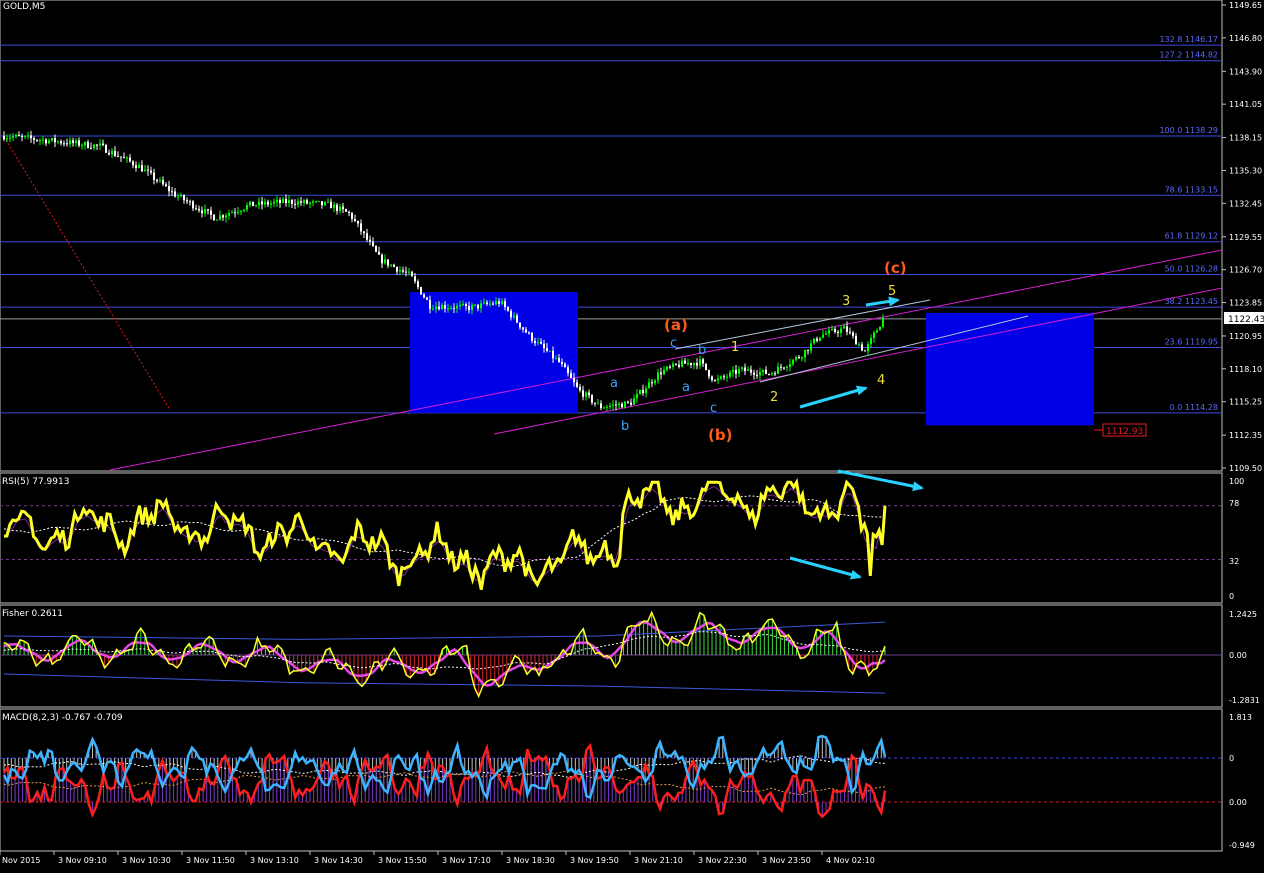 The image size is (1264, 873). What do you see at coordinates (24, 7) in the screenshot?
I see `main-title: GOLD,M5` at bounding box center [24, 7].